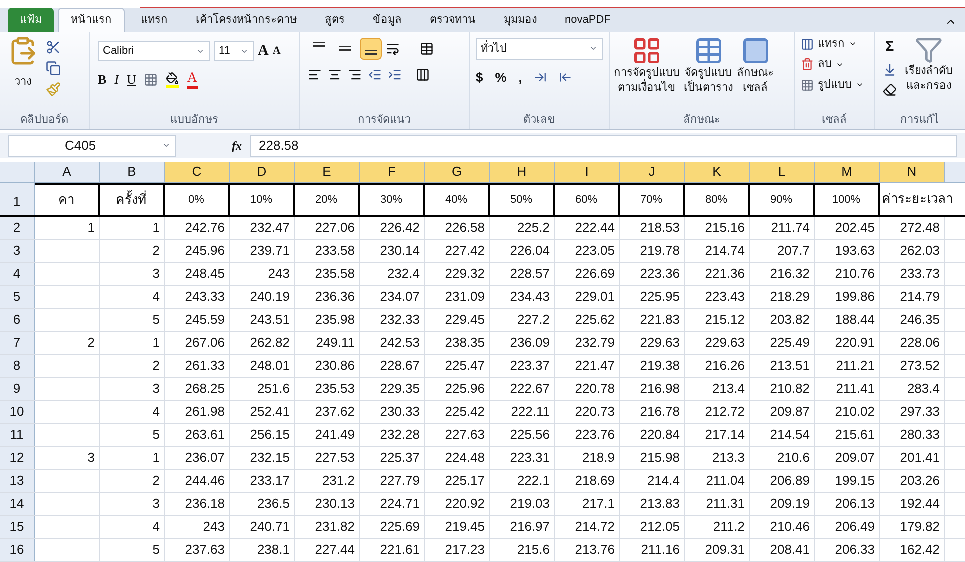 The image size is (965, 562). I want to click on table-cell-text: 222.1, so click(533, 481).